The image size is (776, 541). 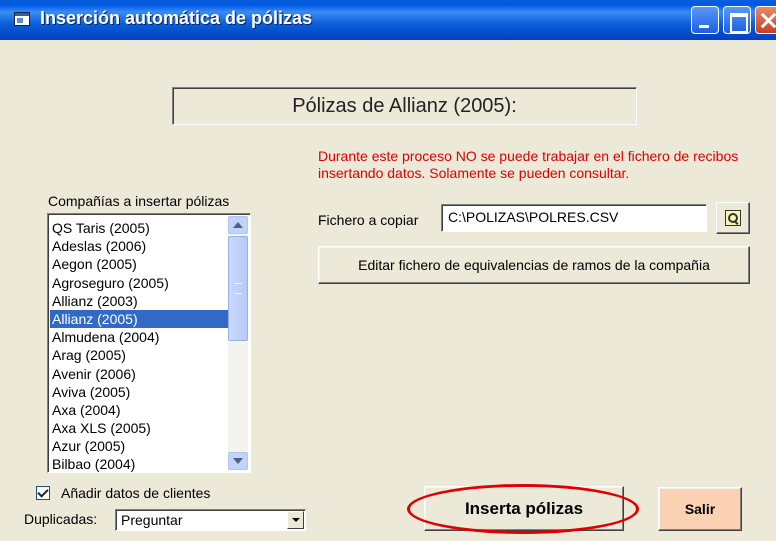 I want to click on list-item: Allianz (2003), so click(x=139, y=301).